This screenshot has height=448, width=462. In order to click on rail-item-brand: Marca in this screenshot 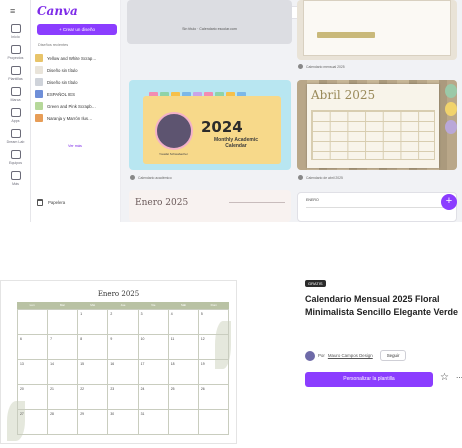, I will do `click(15, 94)`.